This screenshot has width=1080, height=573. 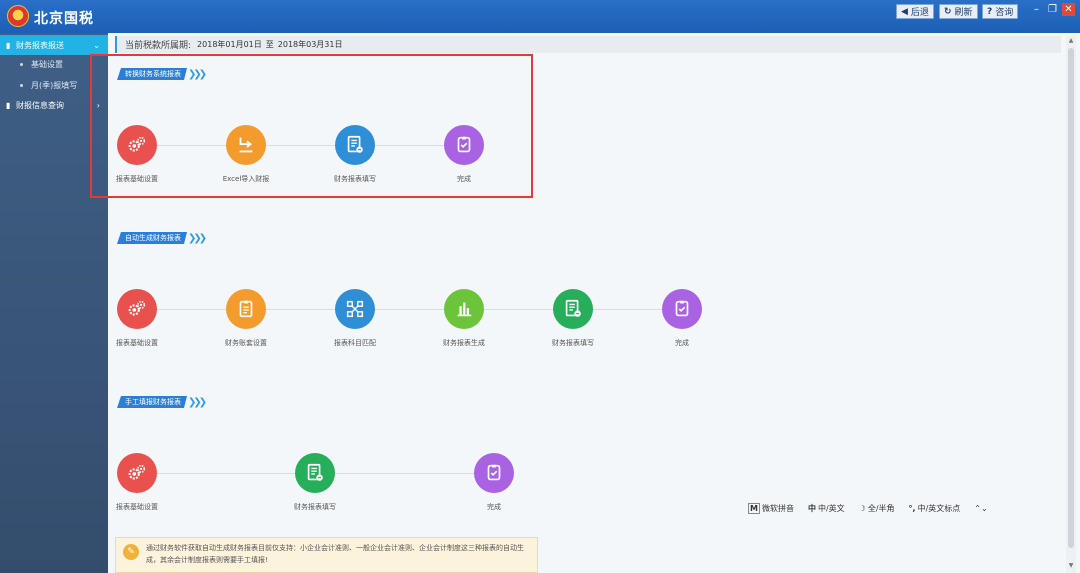 What do you see at coordinates (152, 74) in the screenshot?
I see `section-title: 转换财务系统报表` at bounding box center [152, 74].